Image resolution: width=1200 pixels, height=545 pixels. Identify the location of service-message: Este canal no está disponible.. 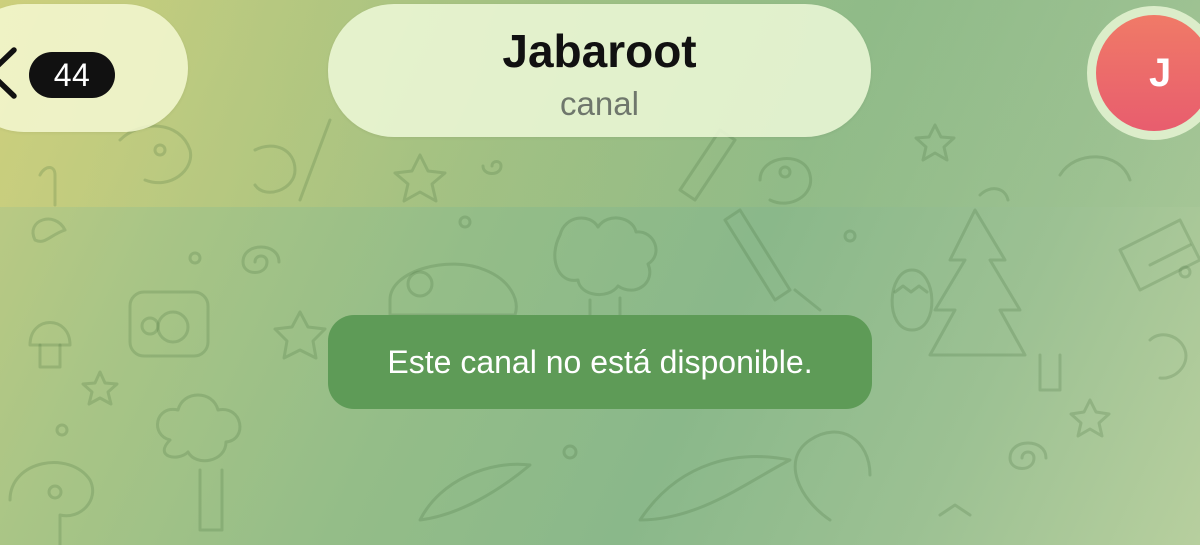
(600, 362).